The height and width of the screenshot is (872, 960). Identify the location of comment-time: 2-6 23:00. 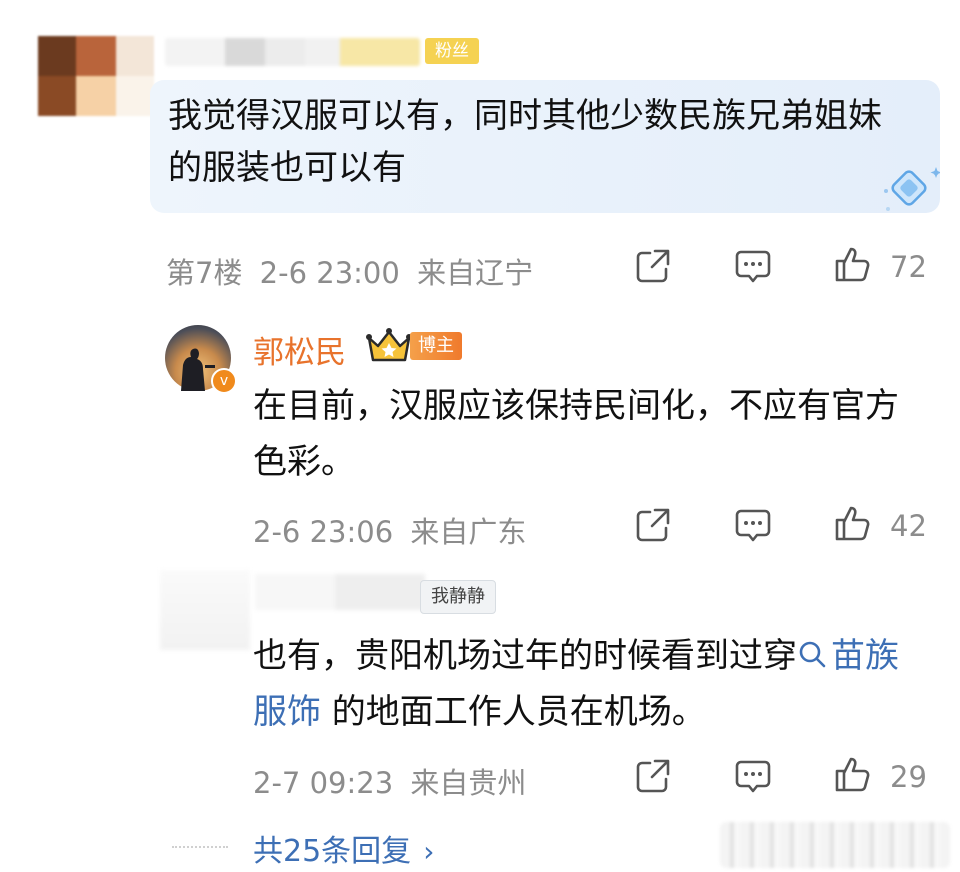
(329, 273).